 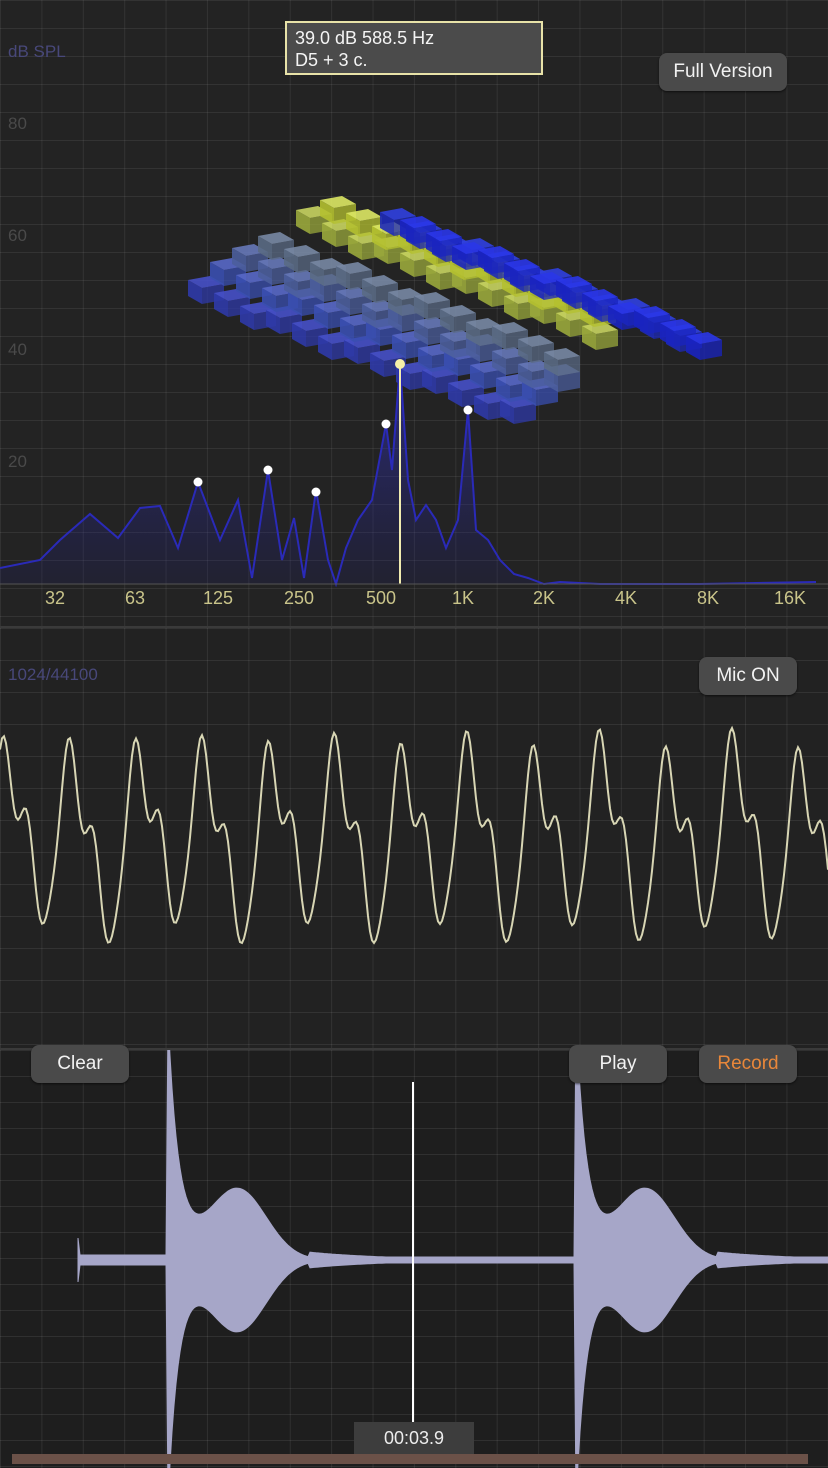 What do you see at coordinates (333, 451) in the screenshot?
I see `peak-markers` at bounding box center [333, 451].